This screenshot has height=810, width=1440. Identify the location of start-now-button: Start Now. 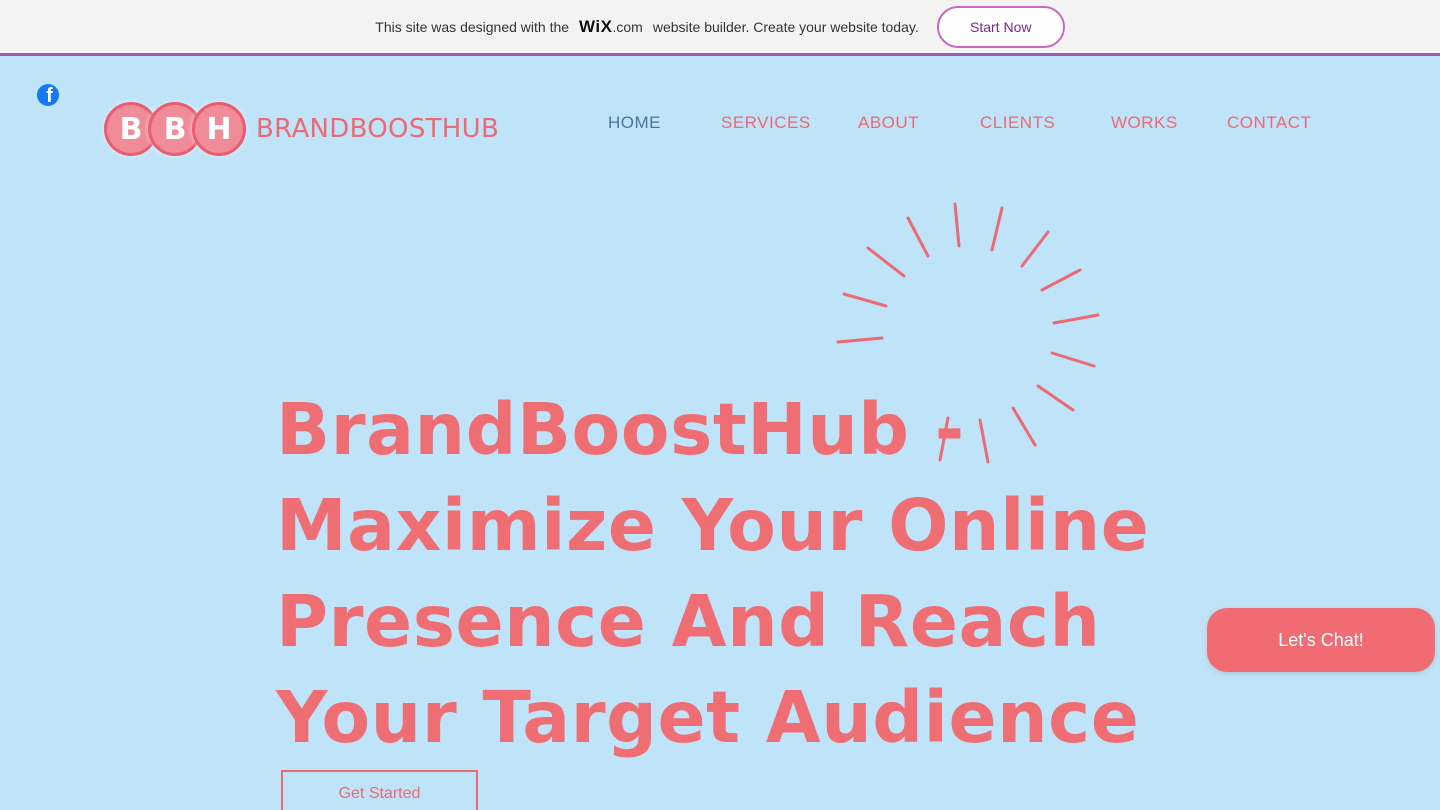
(1000, 26).